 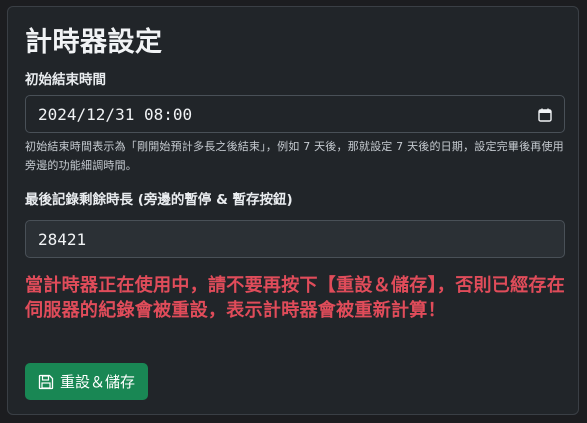 I want to click on remaining-time-input: 28421, so click(x=295, y=239).